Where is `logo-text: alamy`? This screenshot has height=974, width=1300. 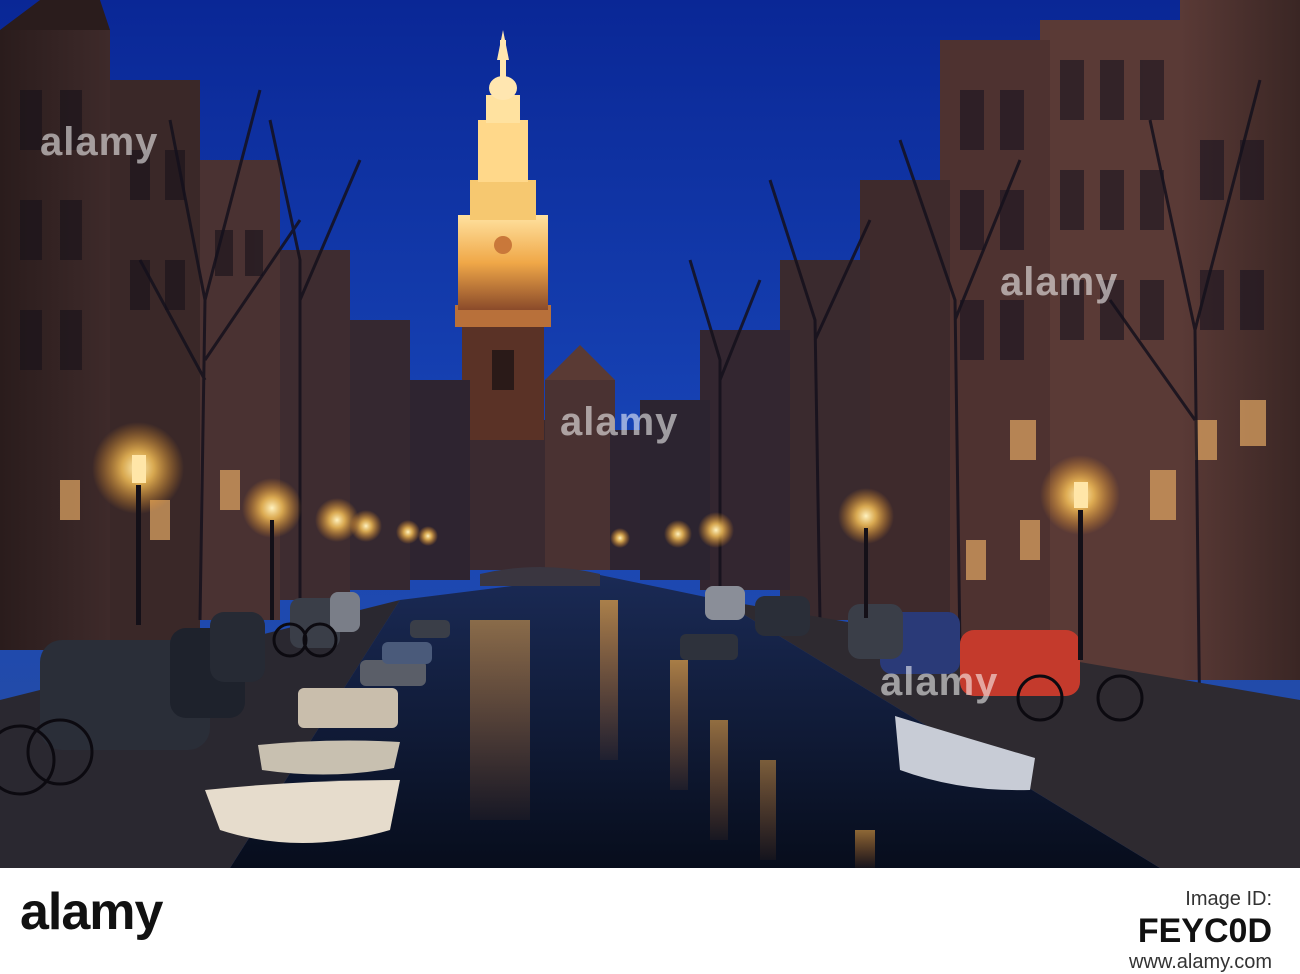
logo-text: alamy is located at coordinates (91, 912).